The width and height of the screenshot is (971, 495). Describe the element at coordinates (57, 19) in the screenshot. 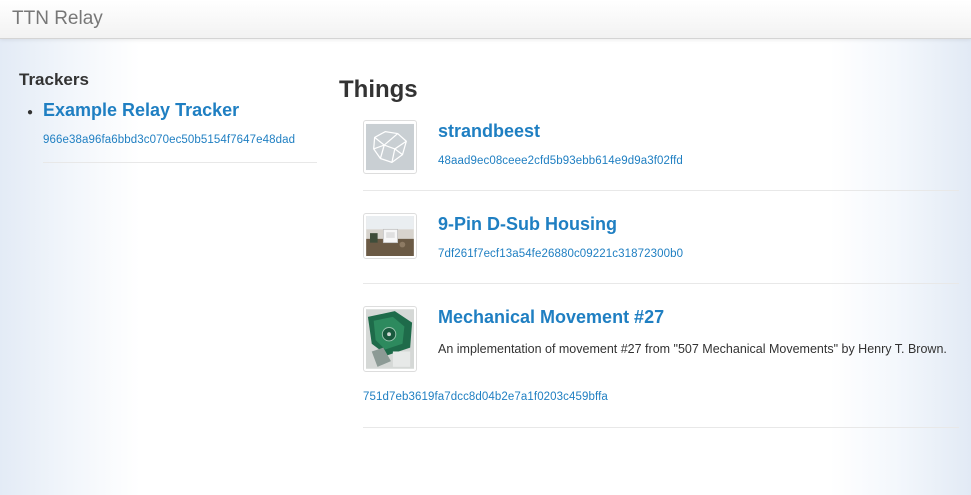

I see `brand-link: TTN Relay` at that location.